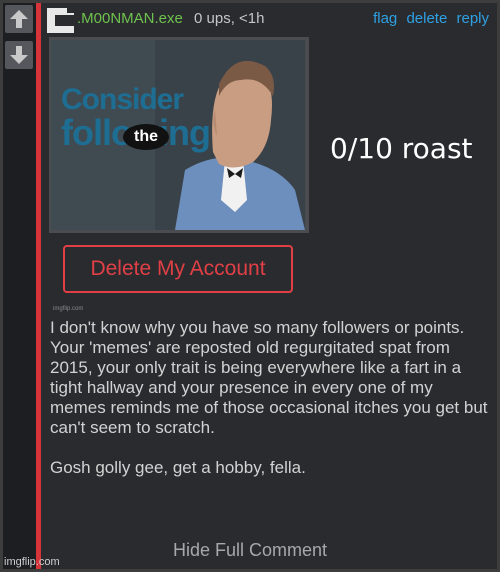 Image resolution: width=500 pixels, height=572 pixels. I want to click on vote-column, so click(19, 286).